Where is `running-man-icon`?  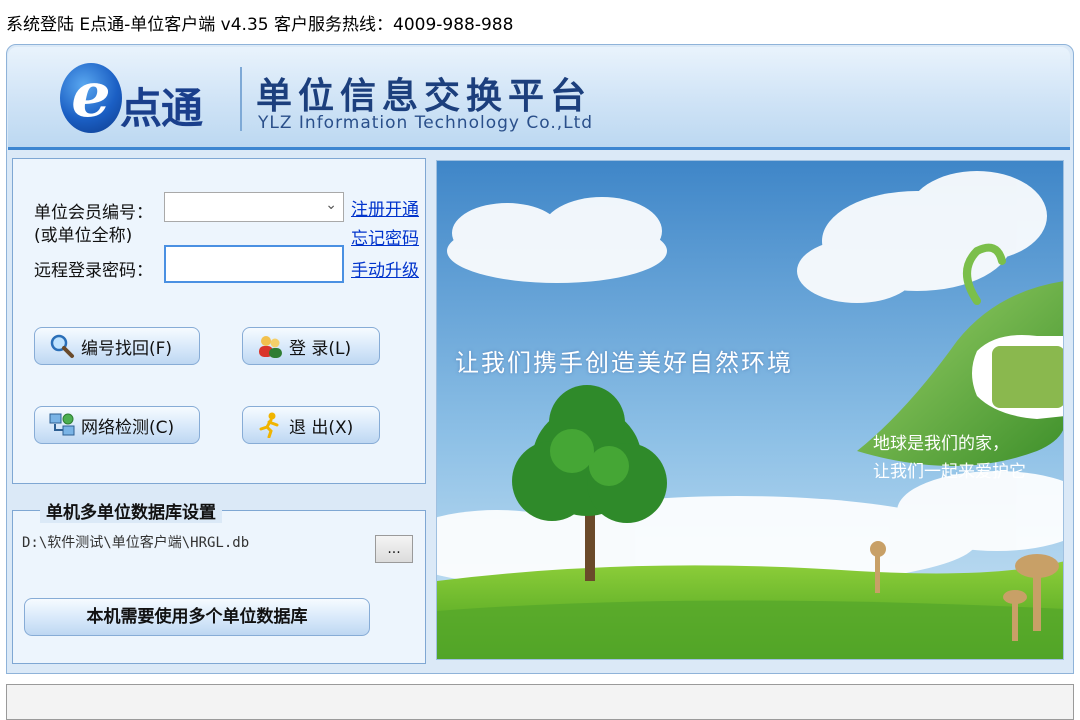
running-man-icon is located at coordinates (270, 425).